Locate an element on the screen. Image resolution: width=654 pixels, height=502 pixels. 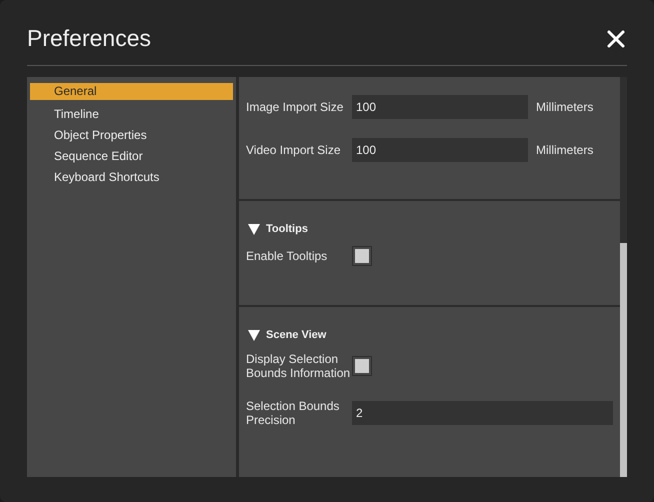
close-icon is located at coordinates (616, 38).